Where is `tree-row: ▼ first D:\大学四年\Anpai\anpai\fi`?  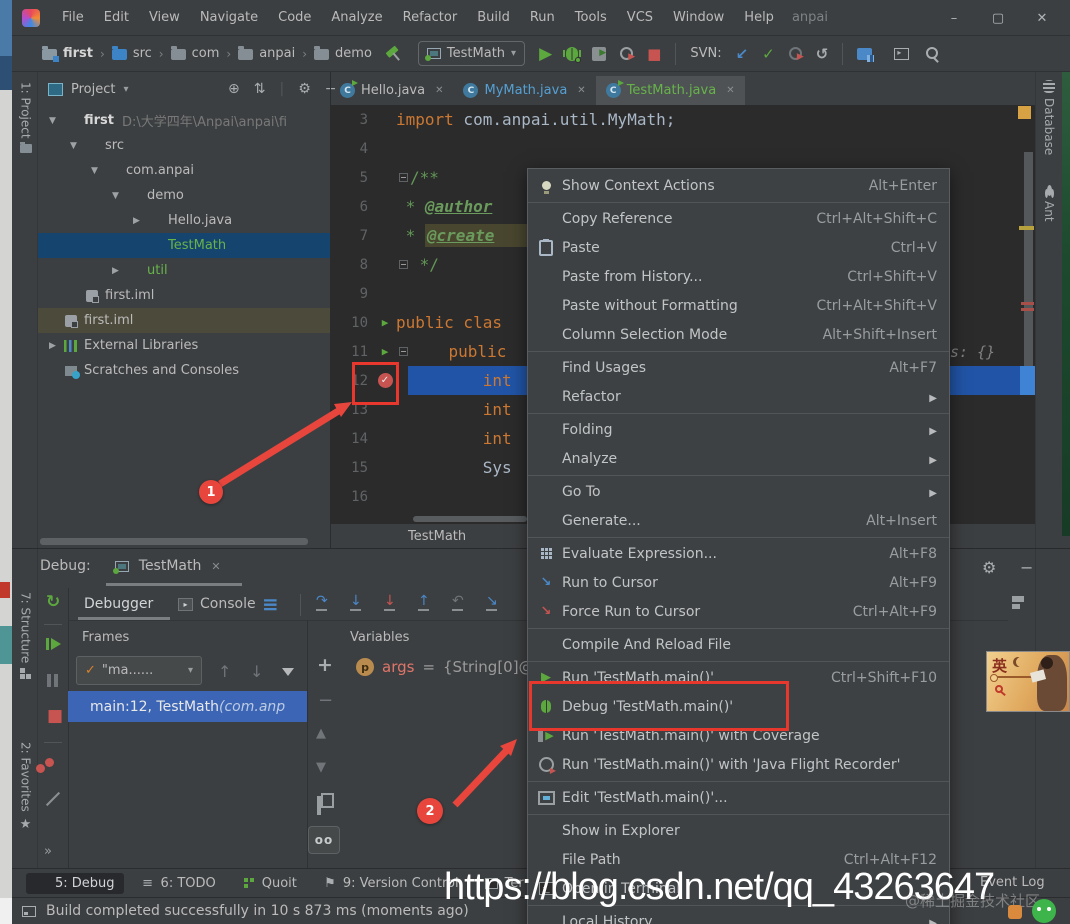 tree-row: ▼ first D:\大学四年\Anpai\anpai\fi is located at coordinates (184, 120).